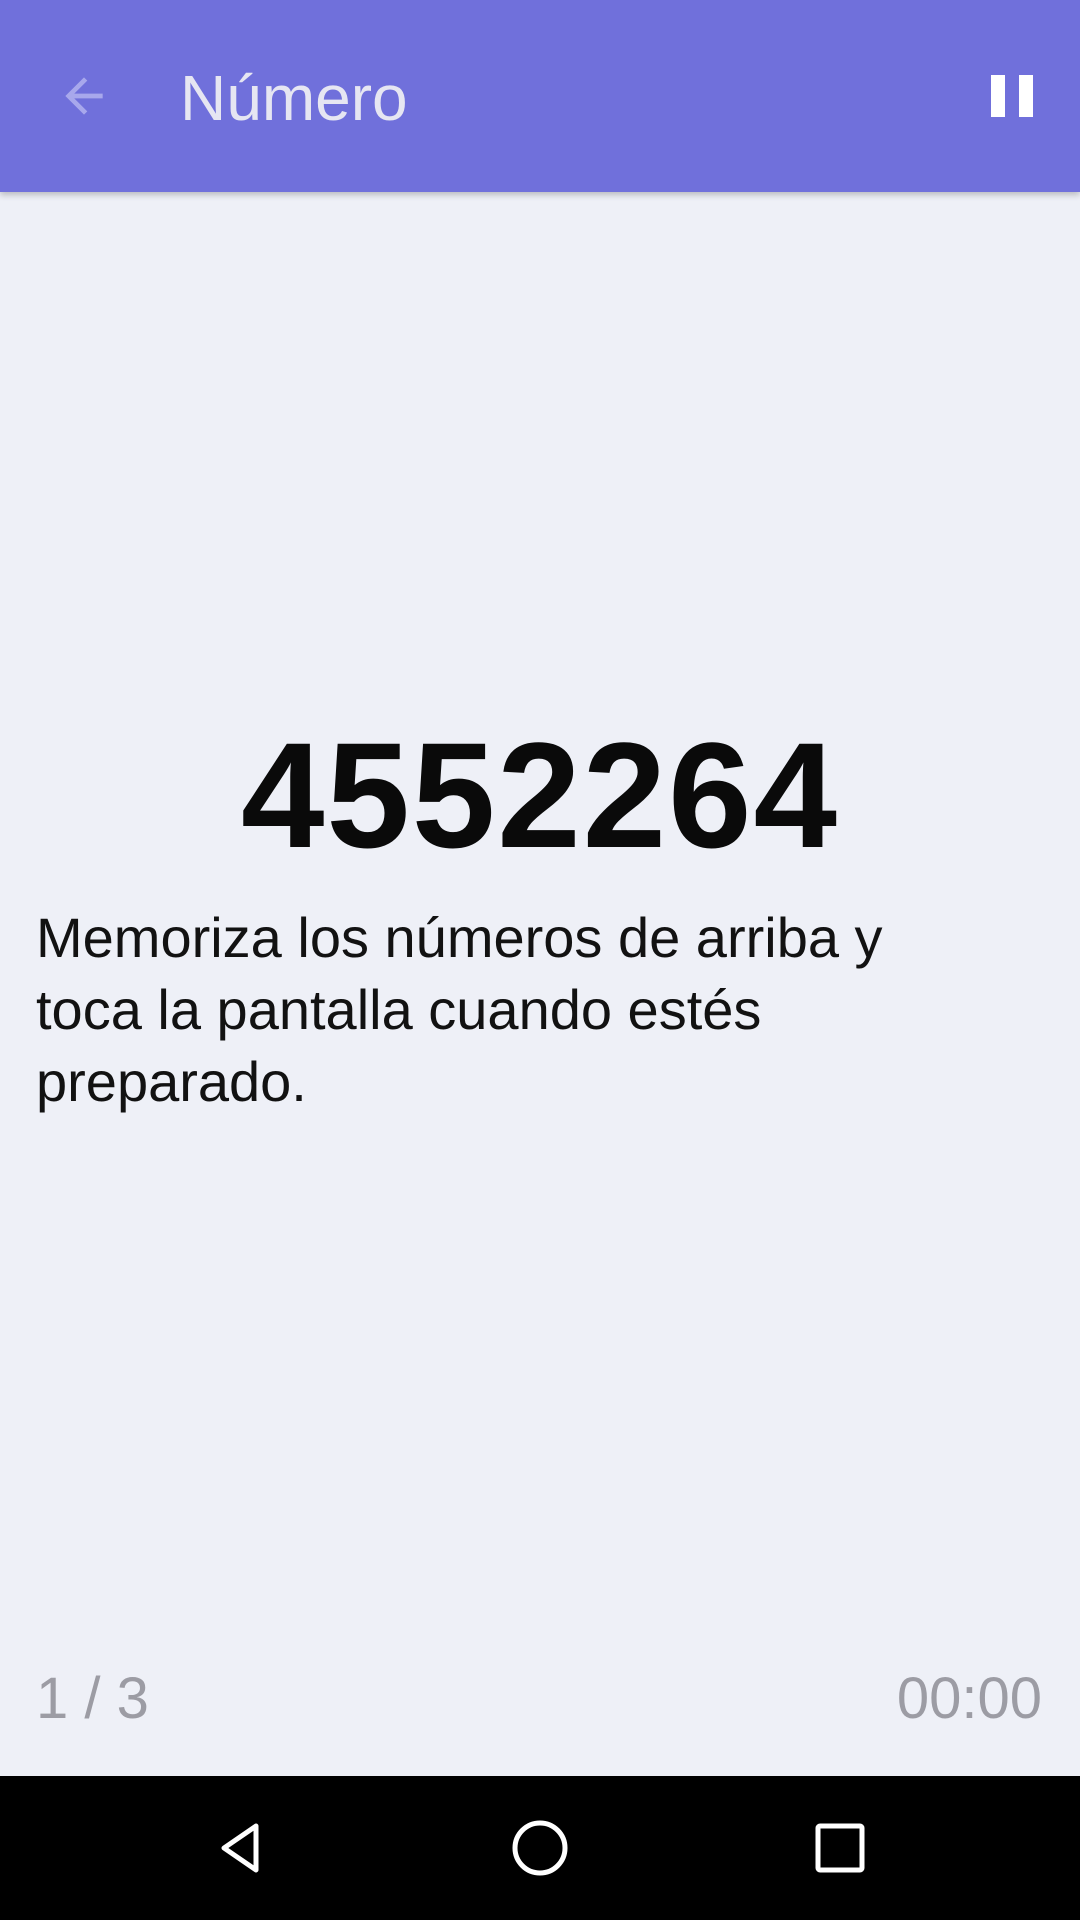 The image size is (1080, 1920). What do you see at coordinates (294, 98) in the screenshot?
I see `page-title: Número` at bounding box center [294, 98].